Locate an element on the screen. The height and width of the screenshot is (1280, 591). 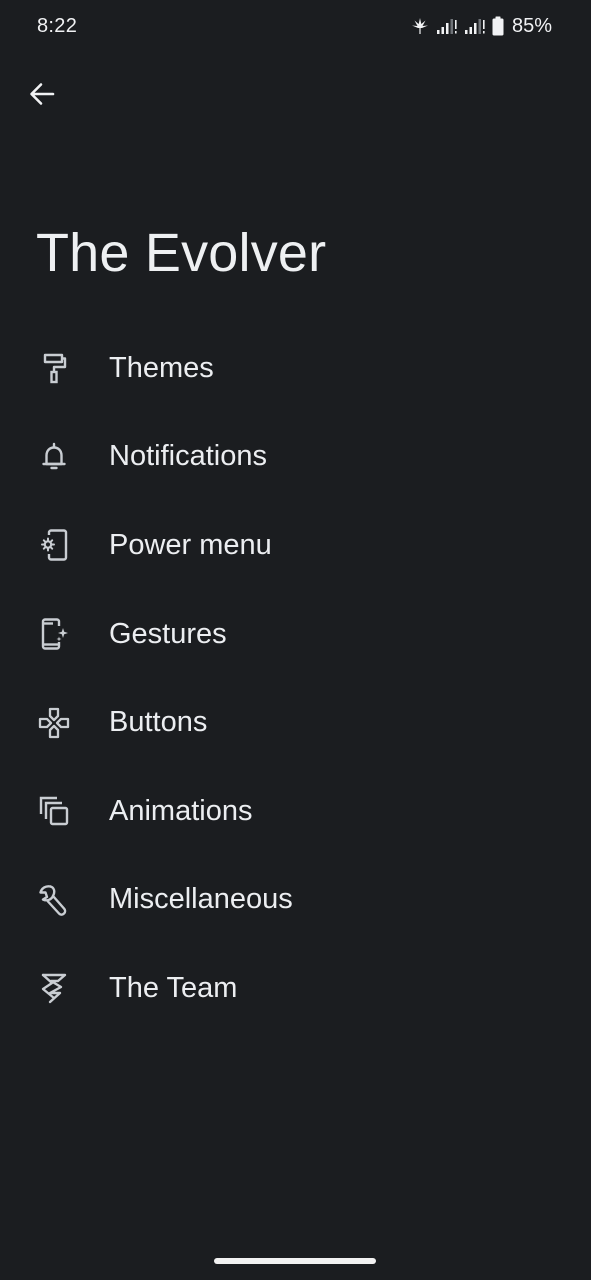
battery-percent: 85% is located at coordinates (531, 25).